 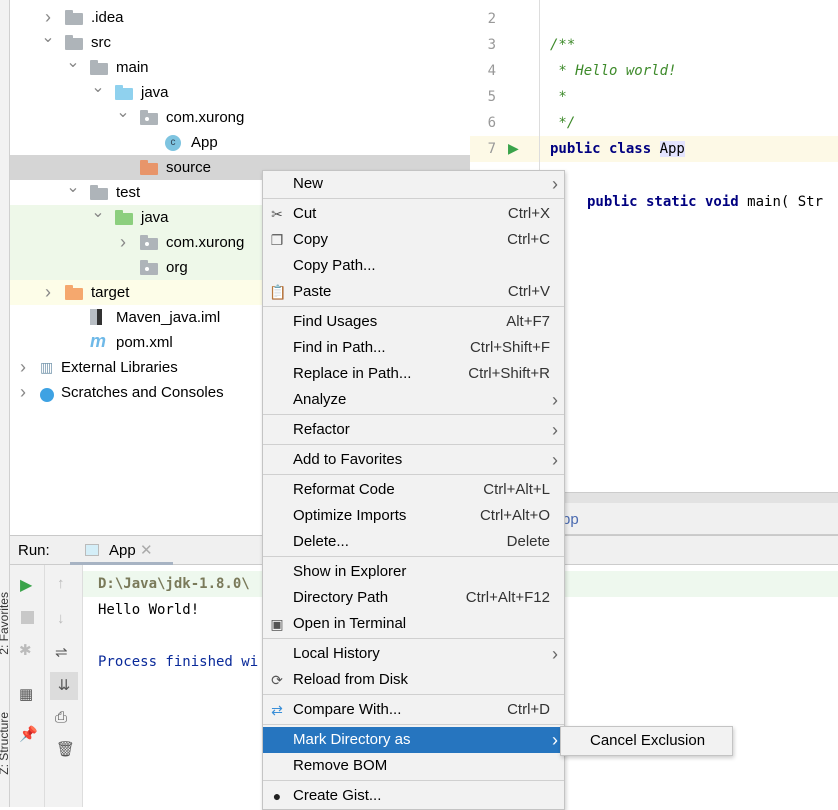 I want to click on menu-item-local-history: Local History ›, so click(x=413, y=654).